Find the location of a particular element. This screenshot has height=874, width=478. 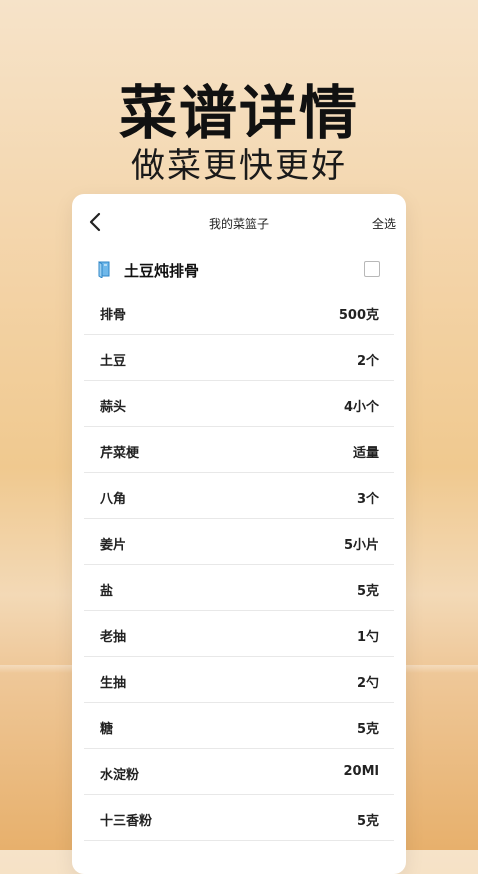

hero-subtitle: 做菜更快更好 is located at coordinates (239, 166).